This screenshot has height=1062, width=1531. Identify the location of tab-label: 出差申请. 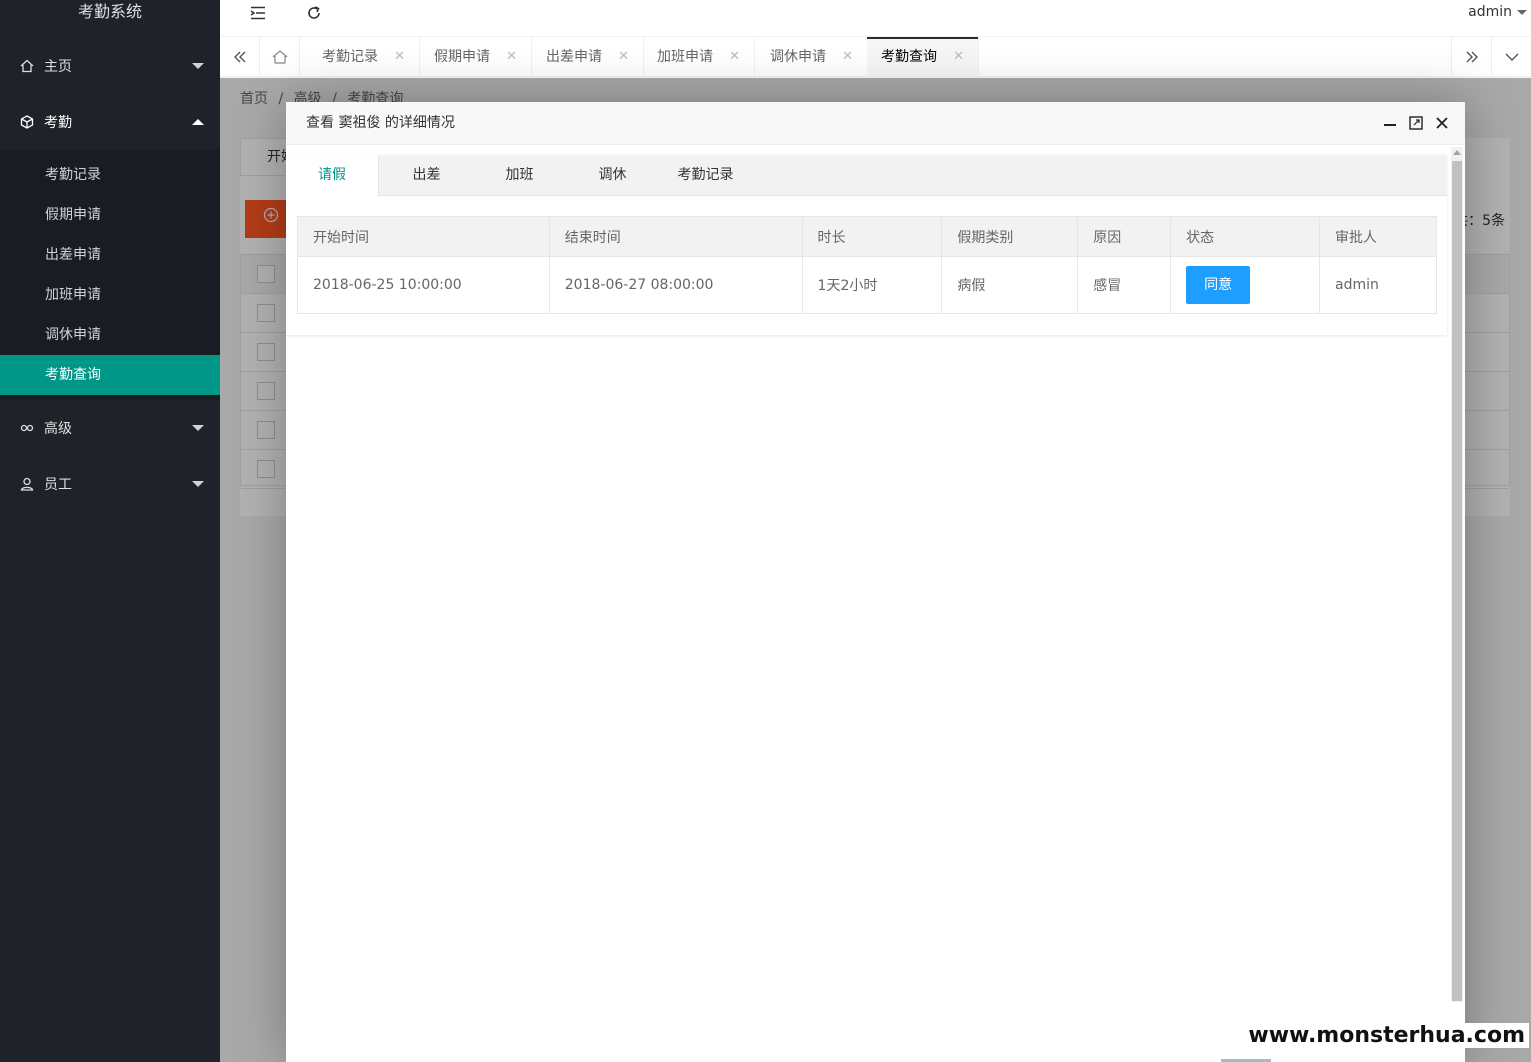
(574, 57).